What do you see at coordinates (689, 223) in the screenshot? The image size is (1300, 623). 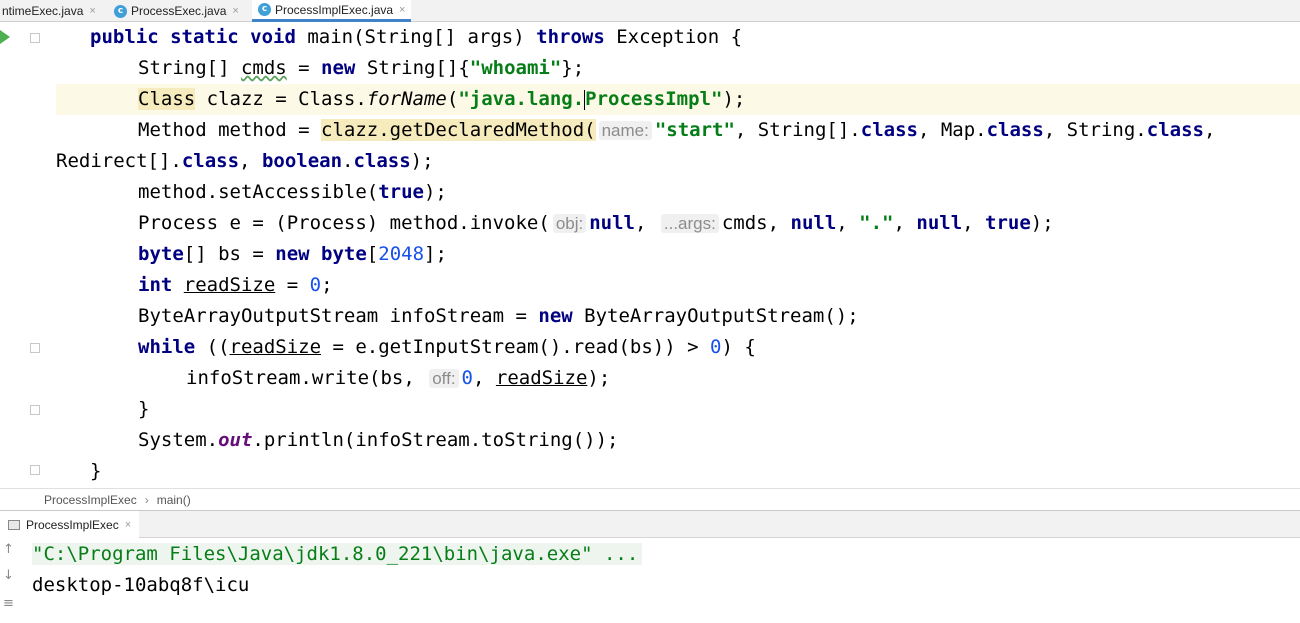 I see `parameter-hint: ...args:` at bounding box center [689, 223].